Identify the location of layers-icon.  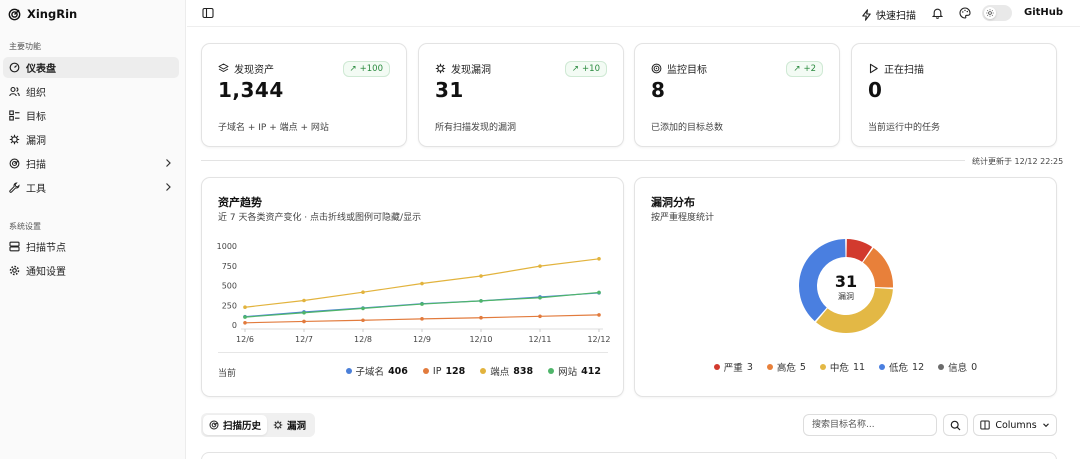
(223, 67).